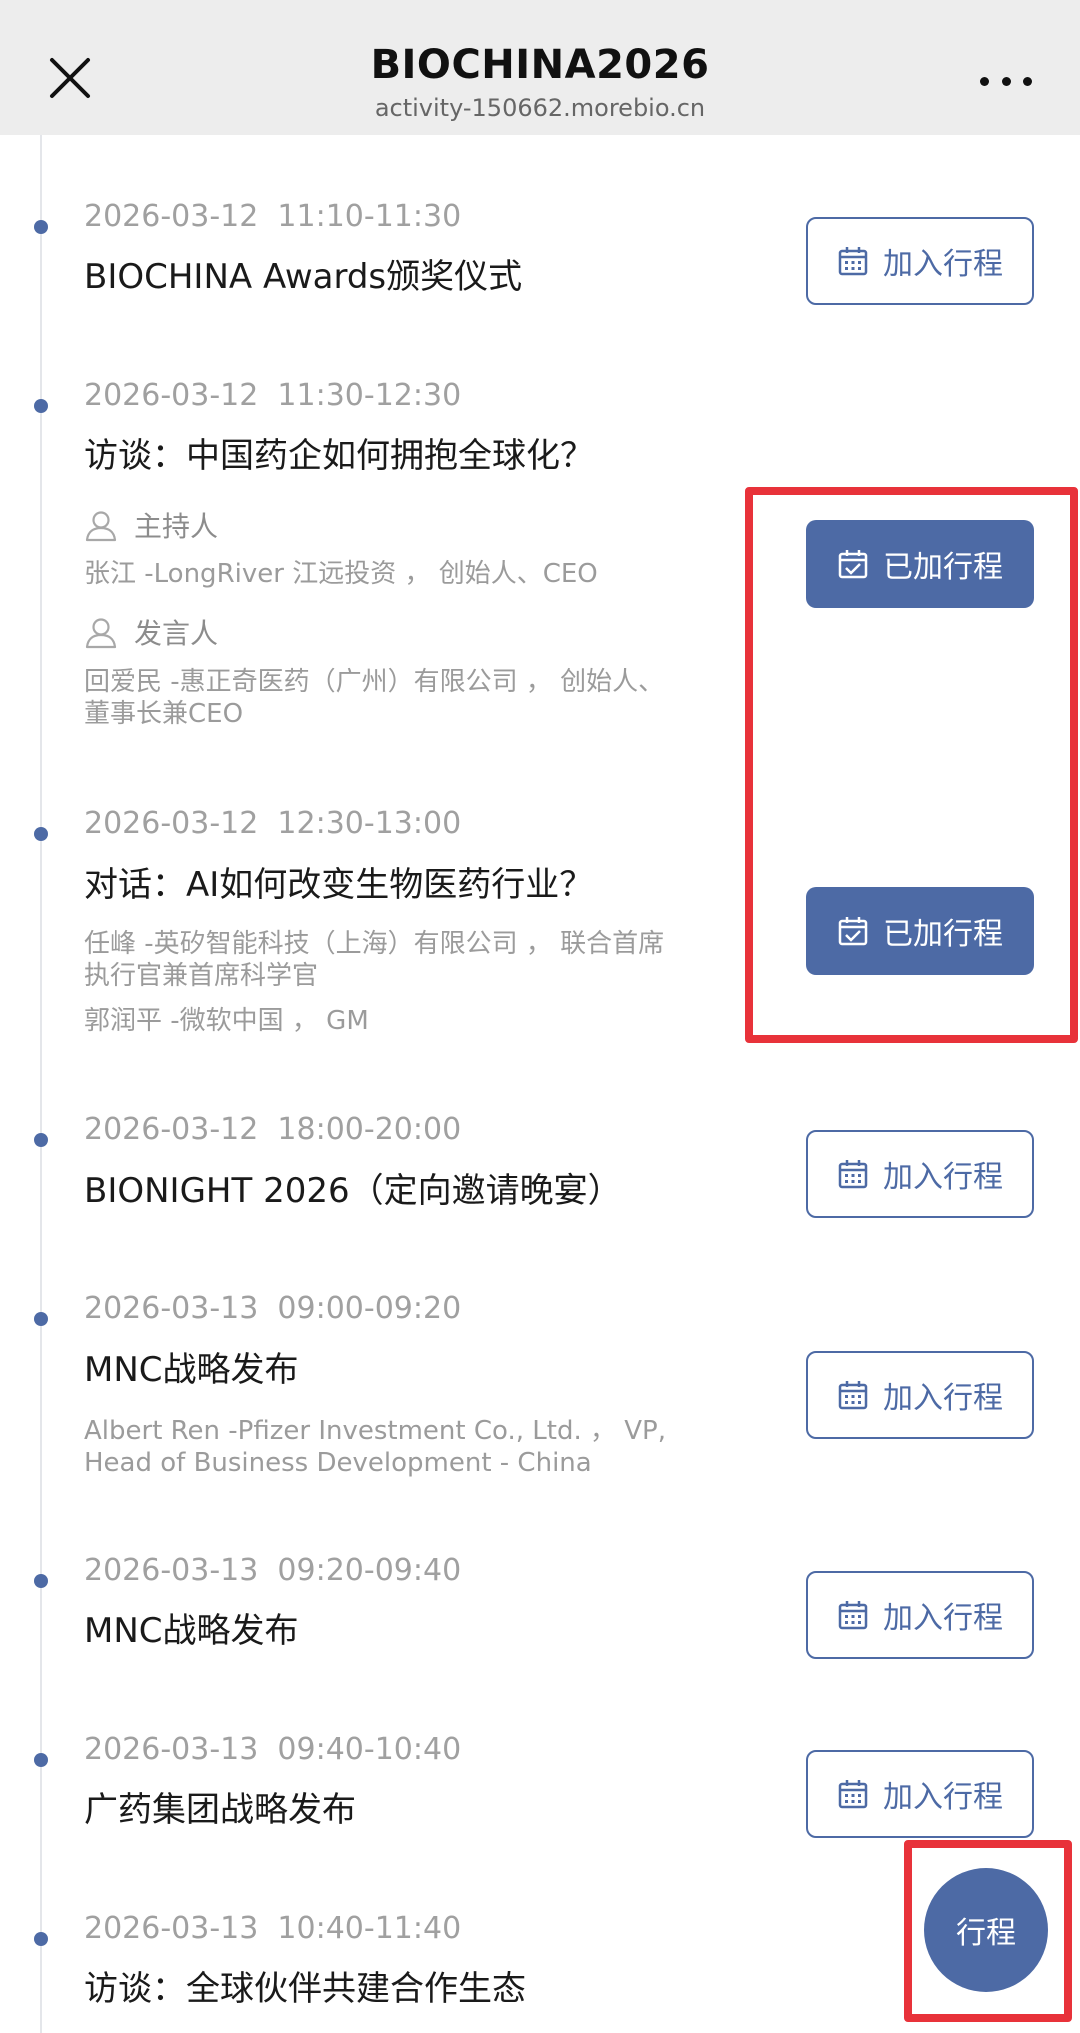 The image size is (1080, 2033). I want to click on event-time: 2026-03-12 12:30-13:00, so click(273, 823).